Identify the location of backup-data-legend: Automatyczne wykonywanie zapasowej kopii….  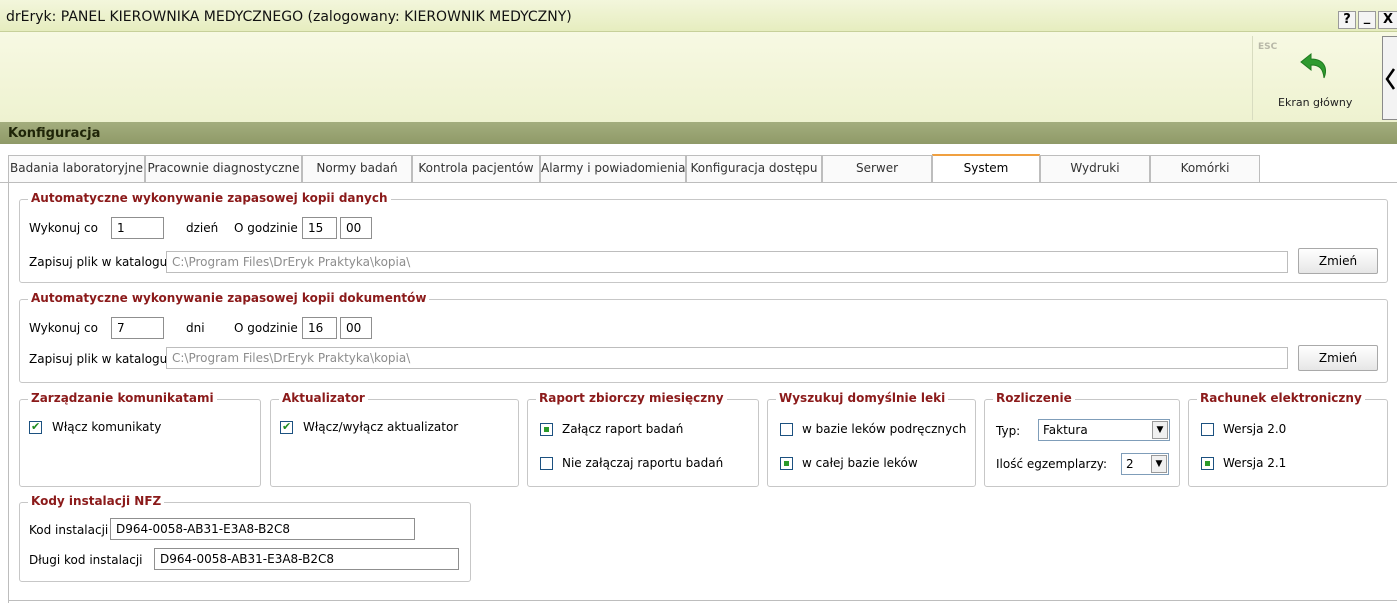
(209, 198).